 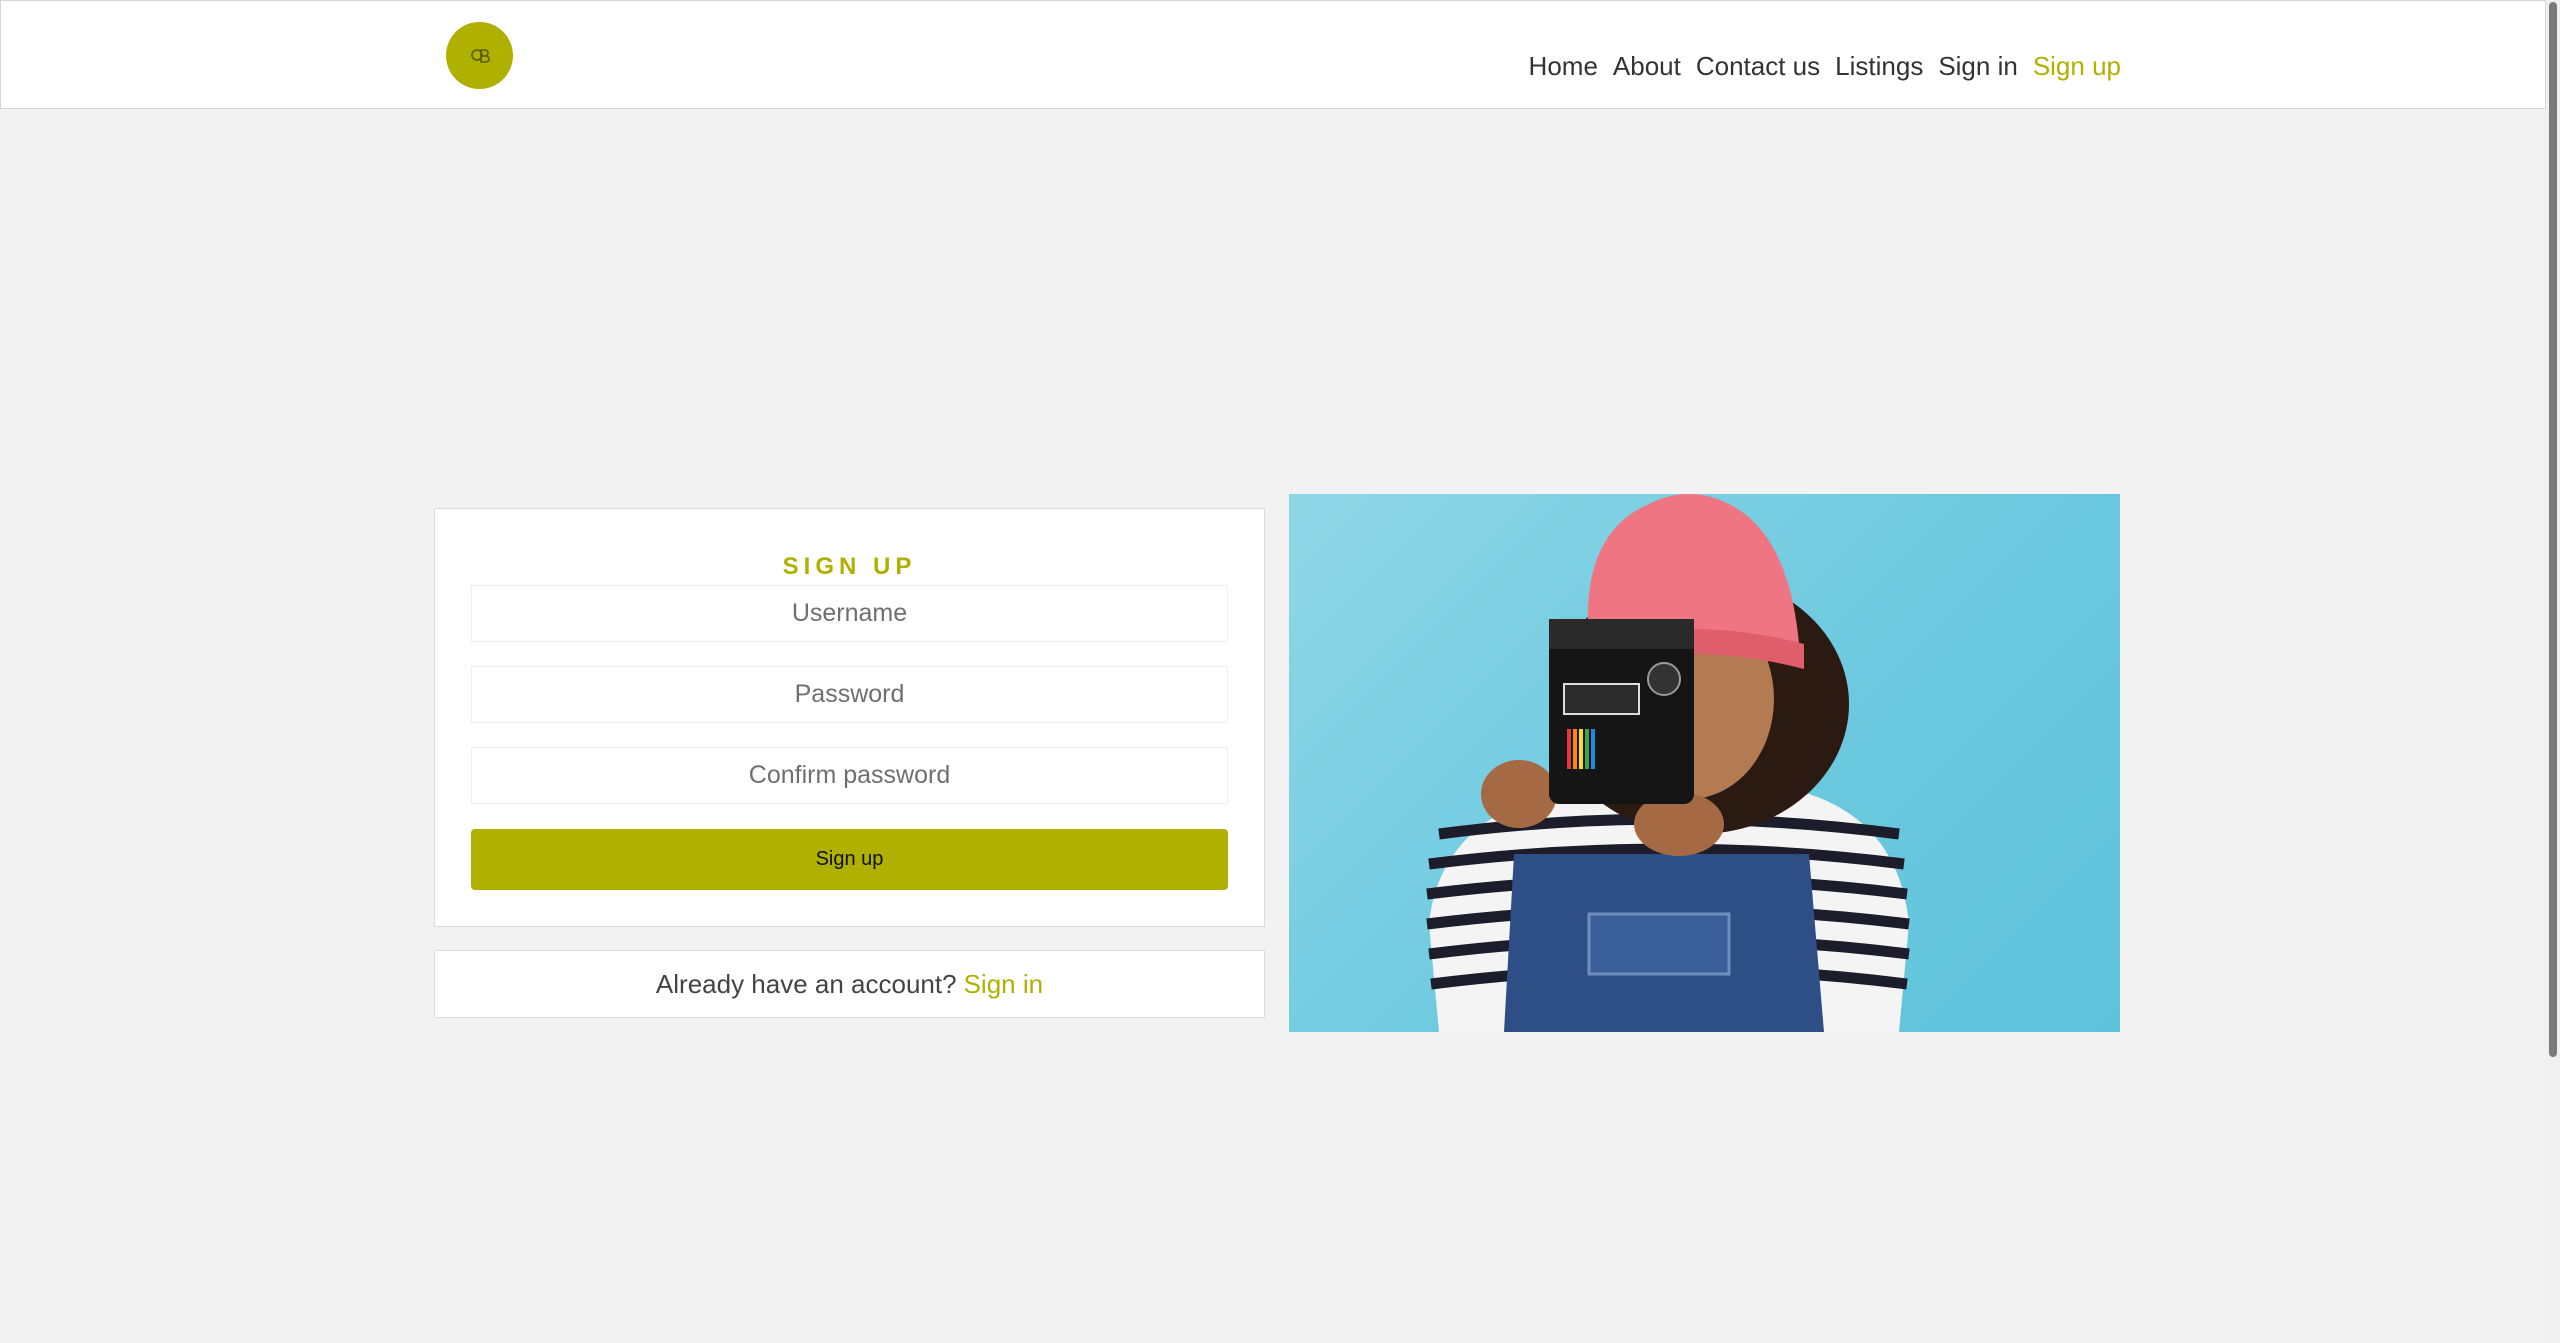 I want to click on page-scrollbar, so click(x=2553, y=671).